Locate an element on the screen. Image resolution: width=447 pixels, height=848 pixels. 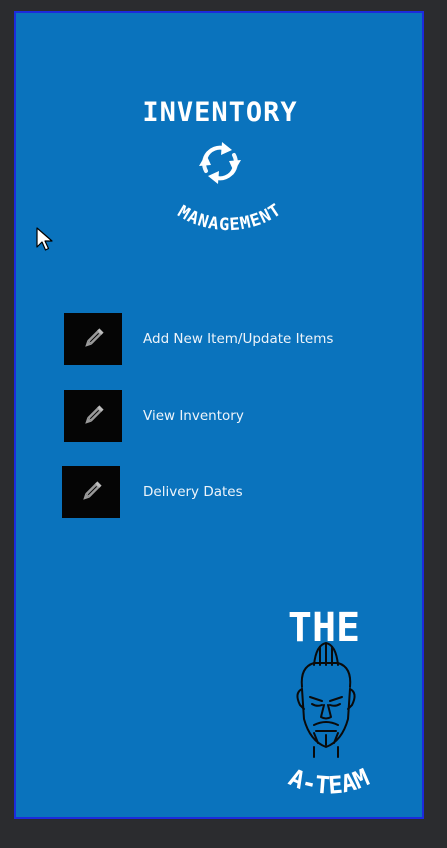
logo-title-text: INVENTORY is located at coordinates (219, 112).